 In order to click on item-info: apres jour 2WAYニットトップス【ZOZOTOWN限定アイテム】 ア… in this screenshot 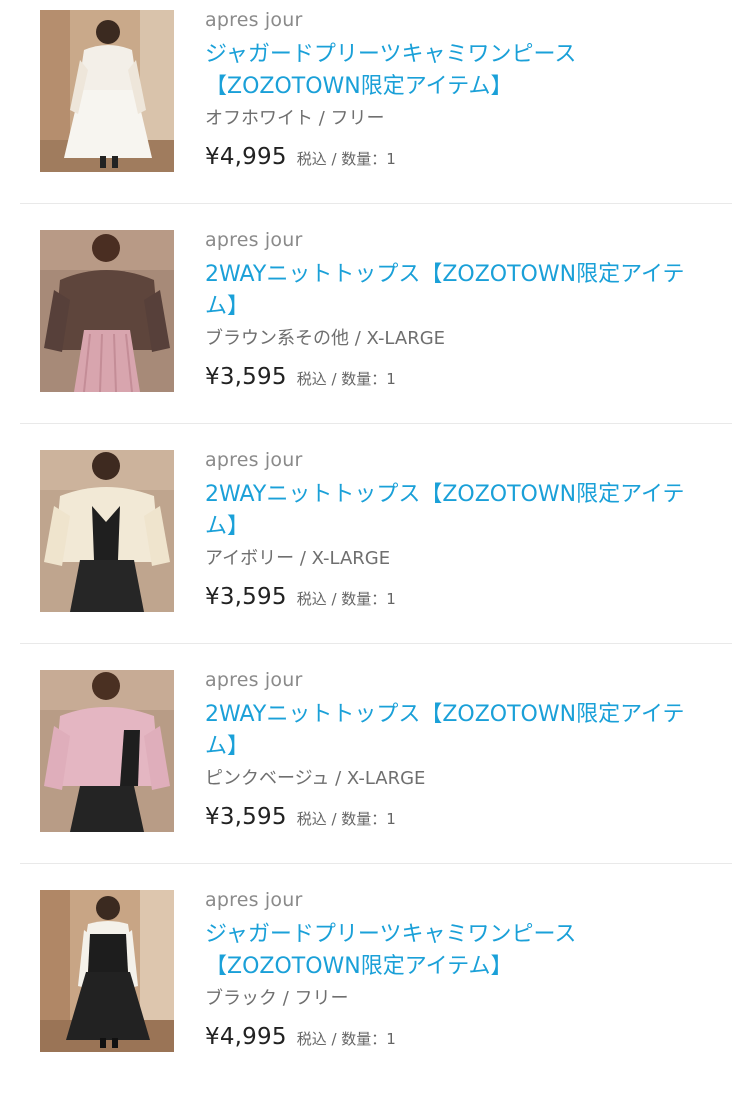, I will do `click(468, 530)`.